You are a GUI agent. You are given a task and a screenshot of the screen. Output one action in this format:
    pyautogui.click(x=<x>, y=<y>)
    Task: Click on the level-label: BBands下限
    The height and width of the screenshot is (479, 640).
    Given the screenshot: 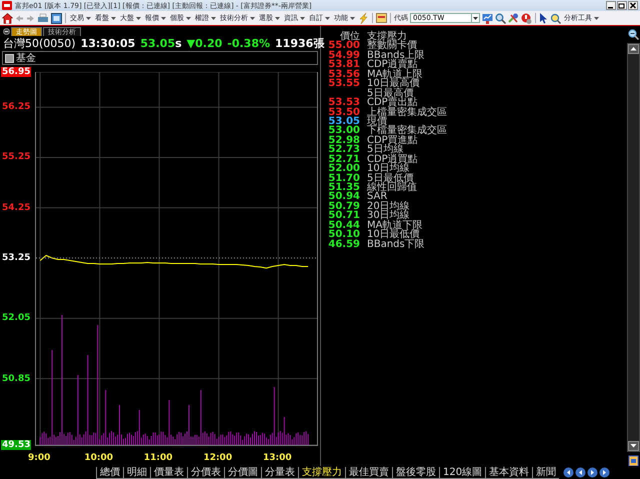 What is the action you would take?
    pyautogui.click(x=396, y=245)
    